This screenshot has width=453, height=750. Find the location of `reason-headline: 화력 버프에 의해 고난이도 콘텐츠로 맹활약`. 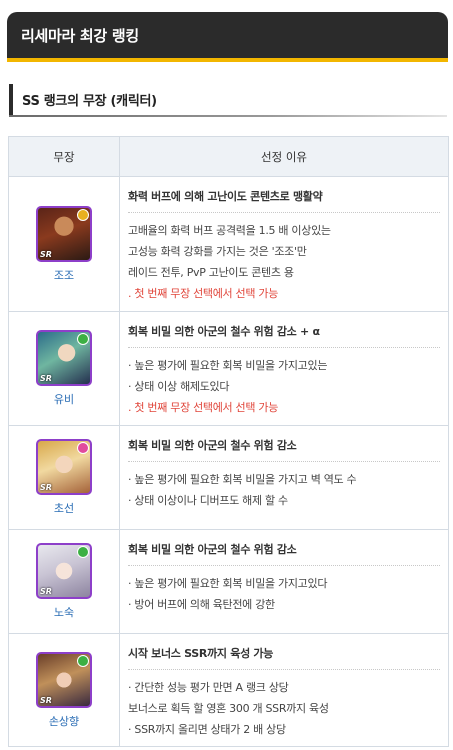

reason-headline: 화력 버프에 의해 고난이도 콘텐츠로 맹활약 is located at coordinates (284, 200).